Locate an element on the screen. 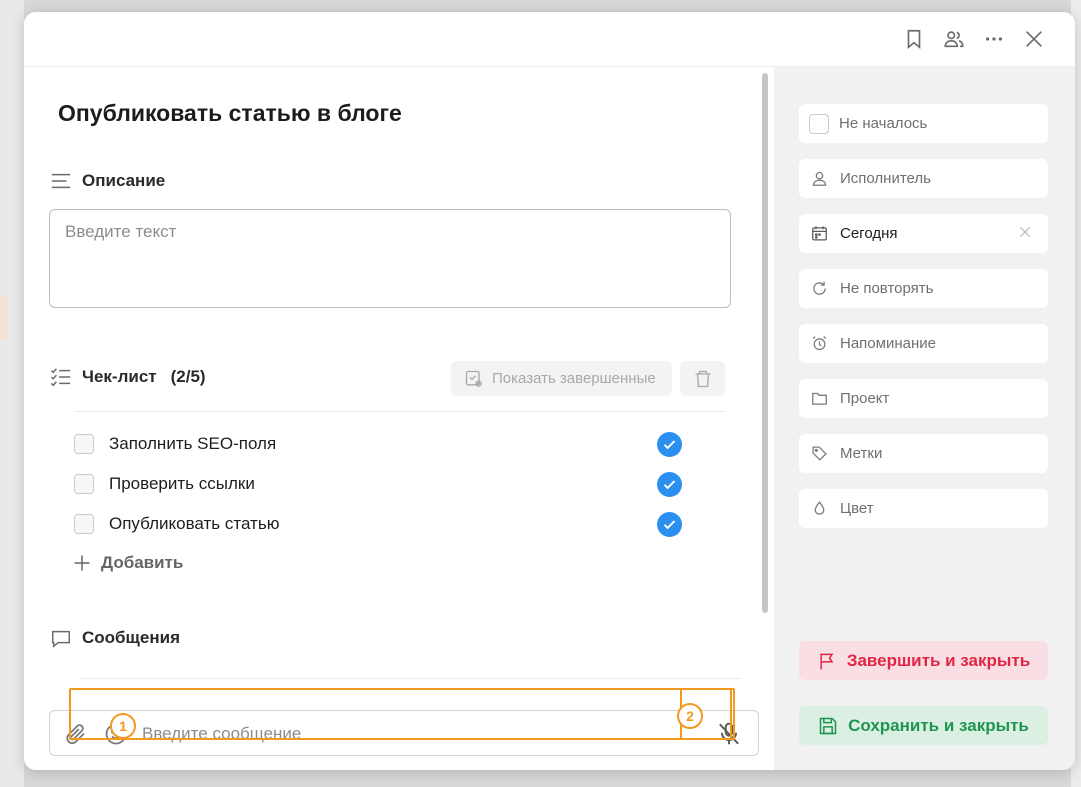 The width and height of the screenshot is (1081, 787). due-date-label: Сегодня is located at coordinates (869, 233).